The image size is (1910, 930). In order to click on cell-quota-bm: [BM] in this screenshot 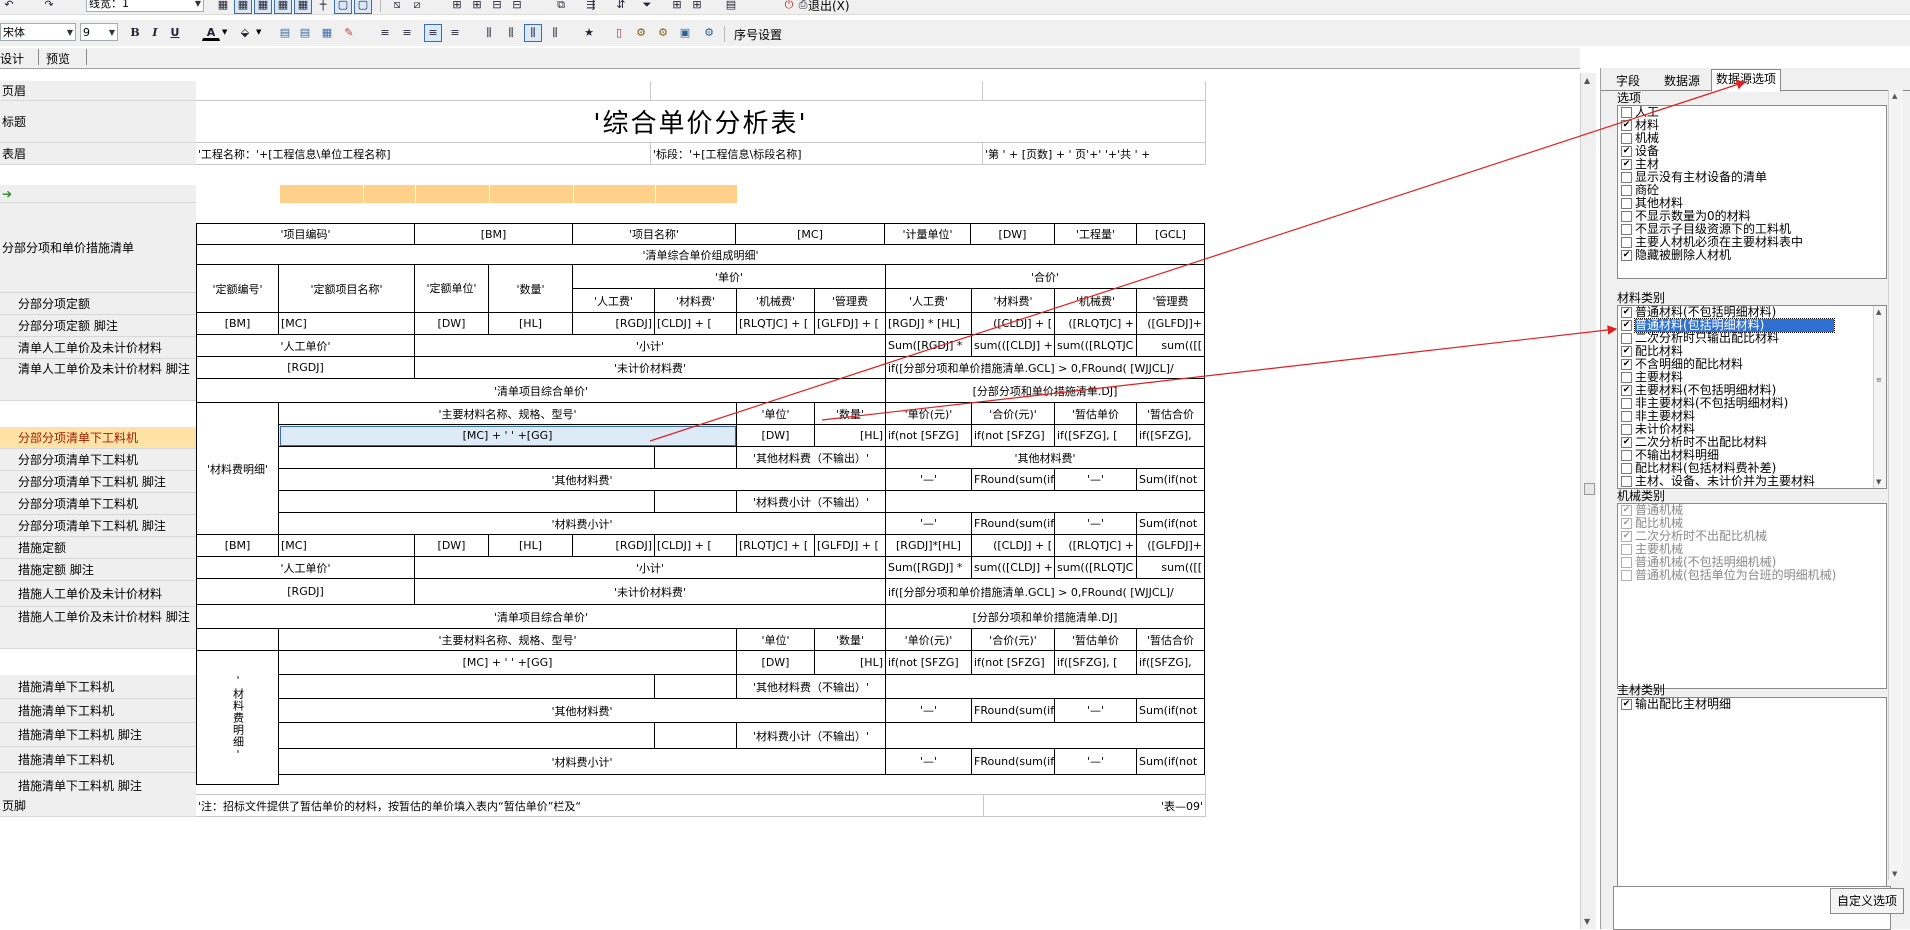, I will do `click(237, 324)`.